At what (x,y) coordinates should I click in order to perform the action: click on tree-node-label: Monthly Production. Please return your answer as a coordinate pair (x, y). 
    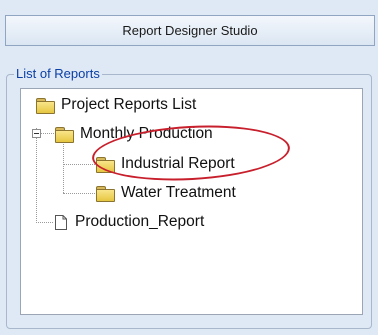
    Looking at the image, I should click on (146, 133).